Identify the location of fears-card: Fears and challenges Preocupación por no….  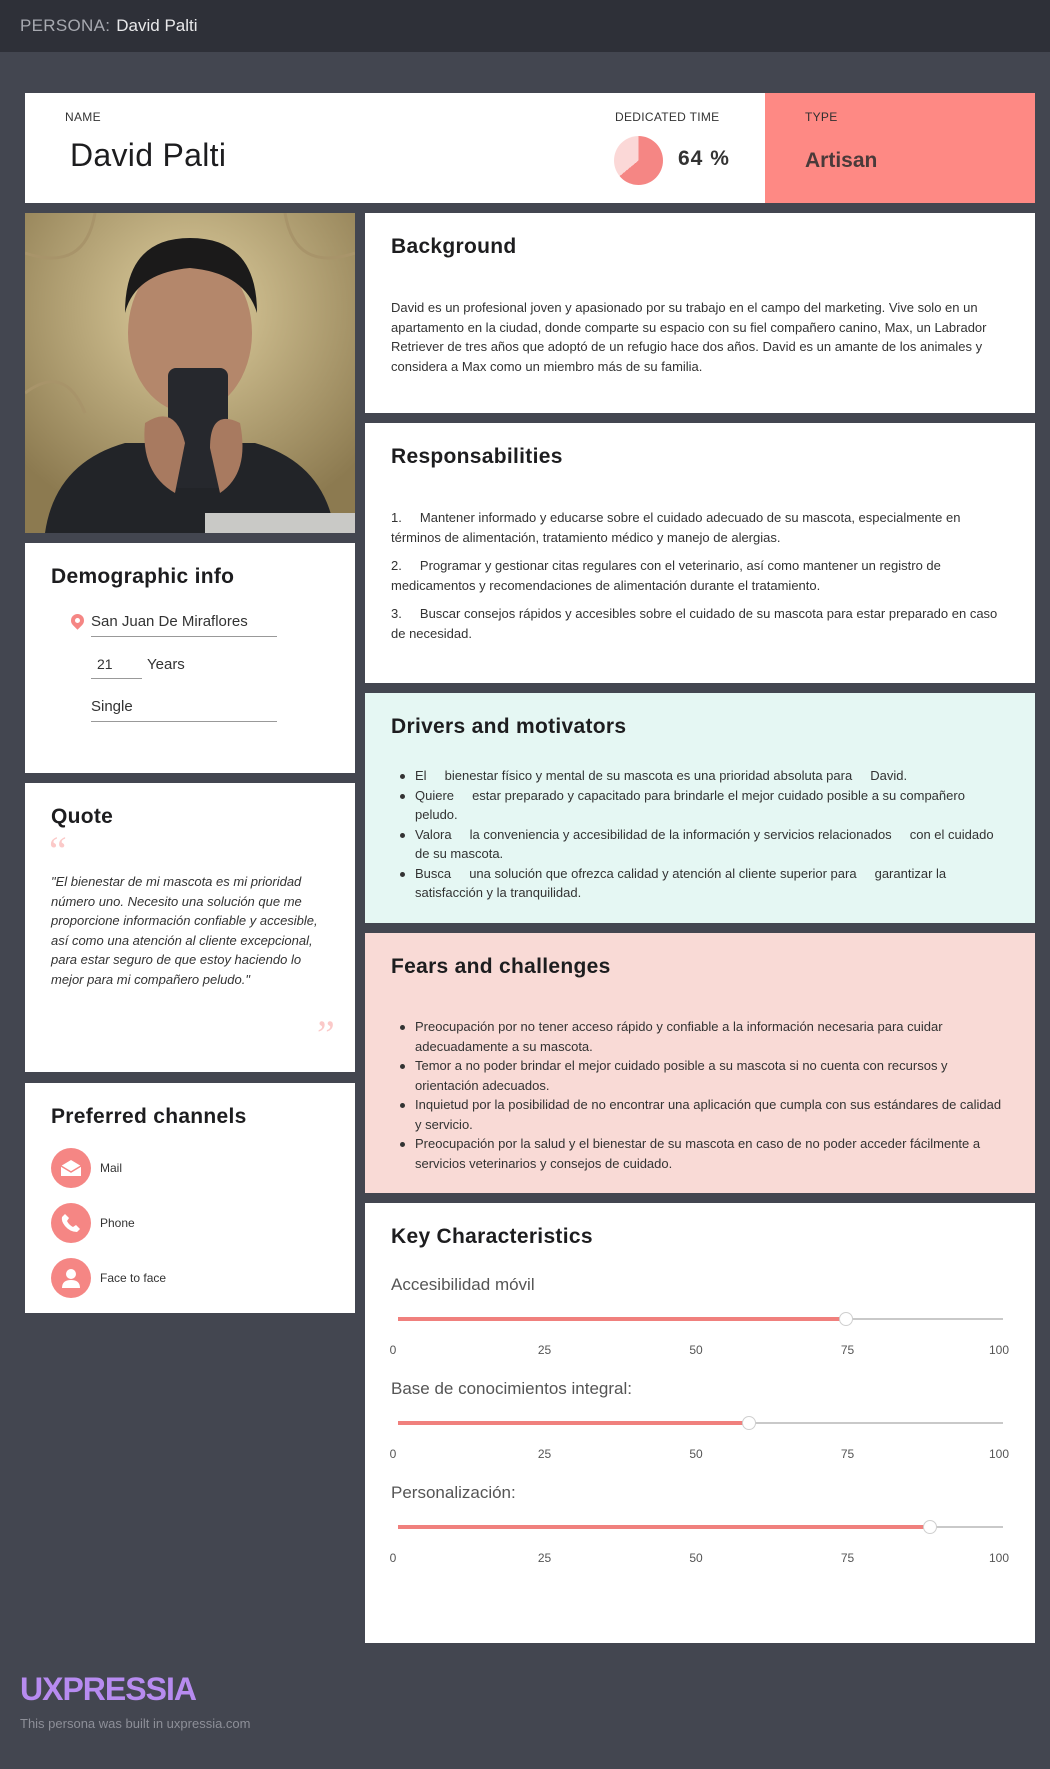
(700, 1063).